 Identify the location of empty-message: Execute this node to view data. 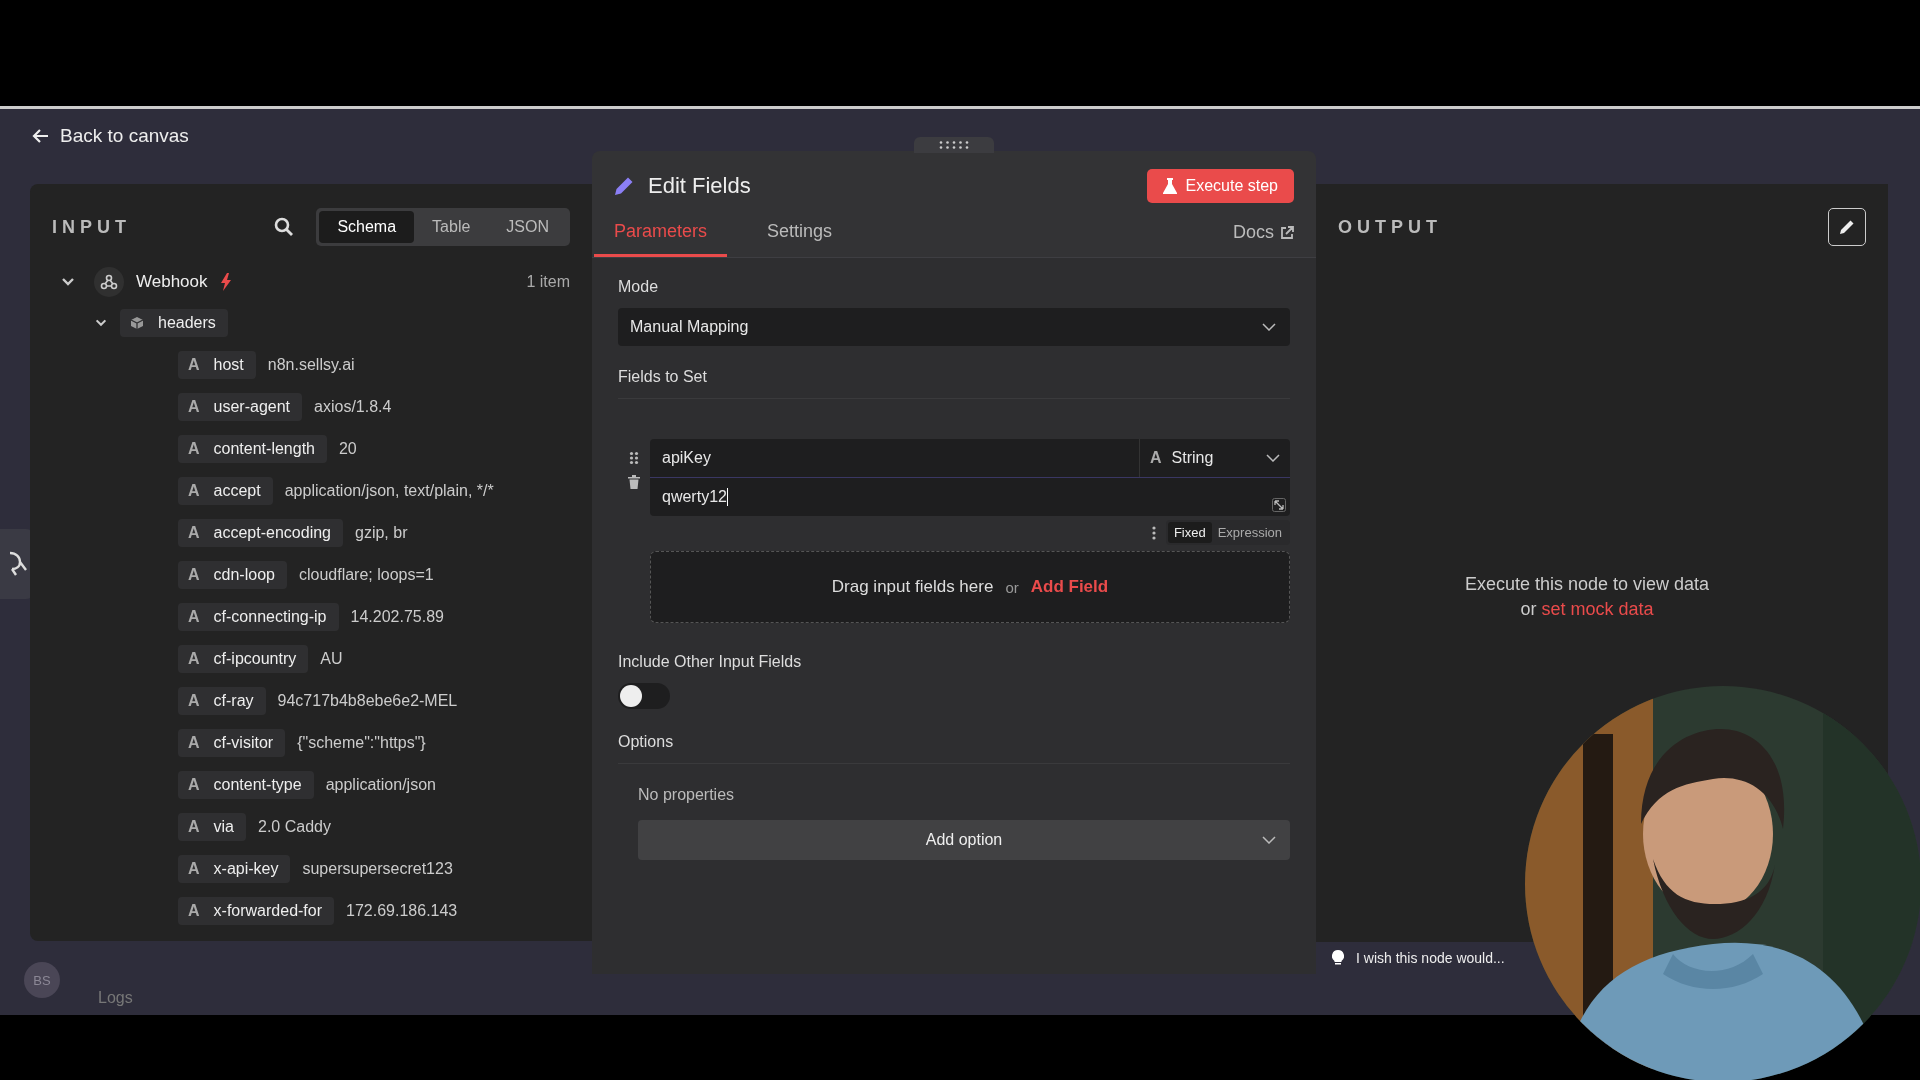
(1587, 584).